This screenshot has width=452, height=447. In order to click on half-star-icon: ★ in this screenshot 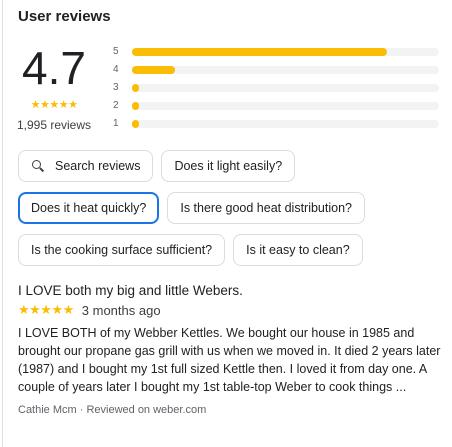, I will do `click(73, 105)`.